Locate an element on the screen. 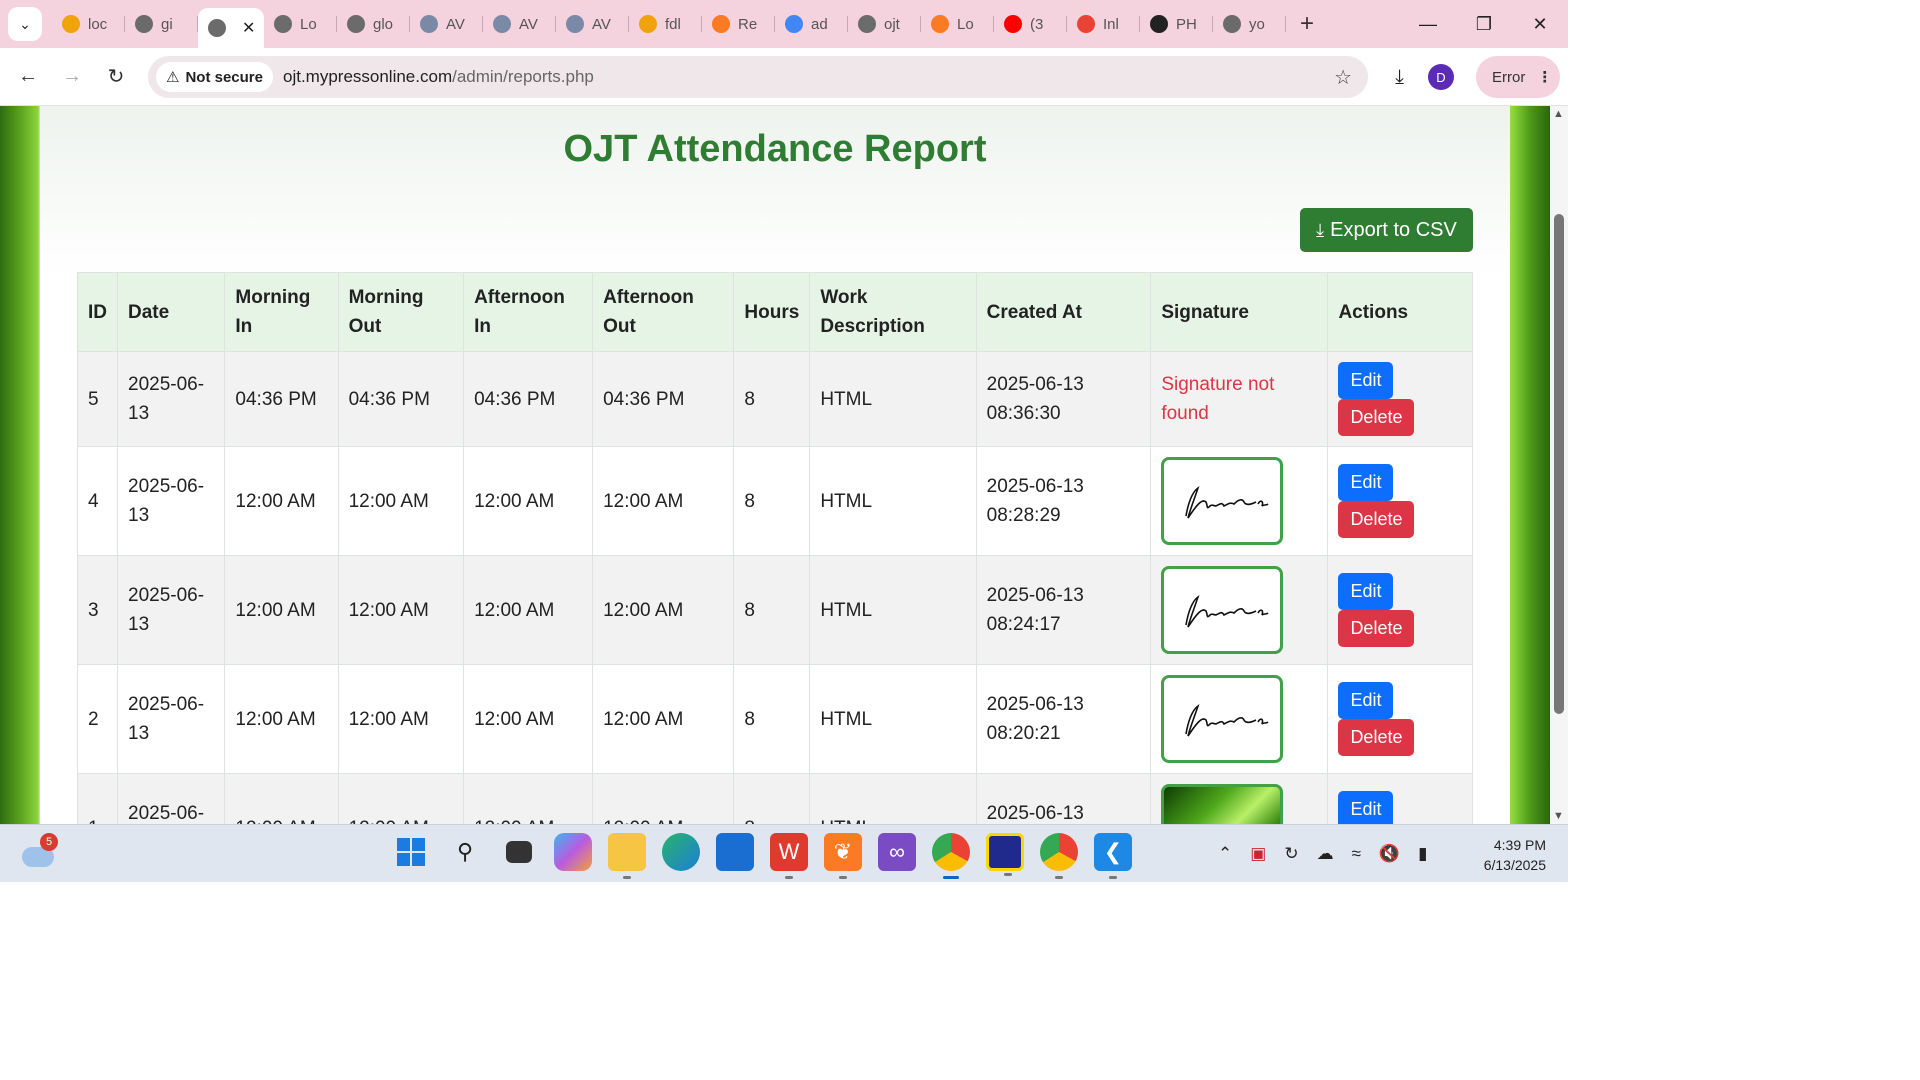  weather-widget: 5 is located at coordinates (40, 850).